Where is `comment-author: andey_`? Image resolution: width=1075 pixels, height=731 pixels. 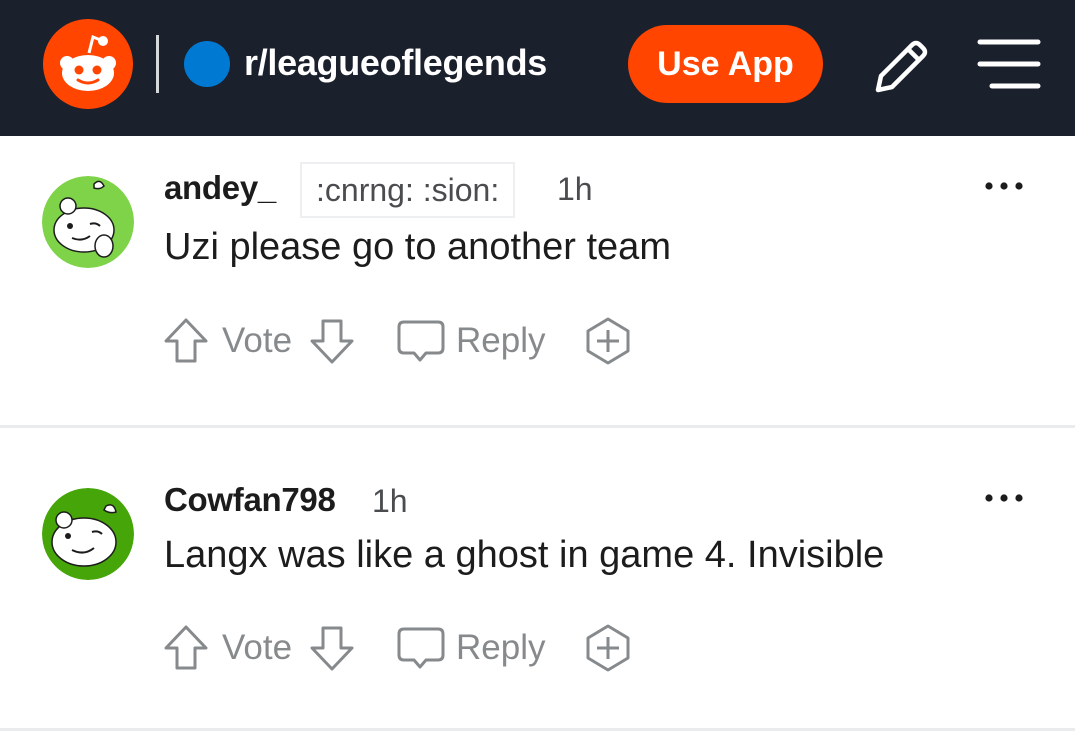 comment-author: andey_ is located at coordinates (220, 188).